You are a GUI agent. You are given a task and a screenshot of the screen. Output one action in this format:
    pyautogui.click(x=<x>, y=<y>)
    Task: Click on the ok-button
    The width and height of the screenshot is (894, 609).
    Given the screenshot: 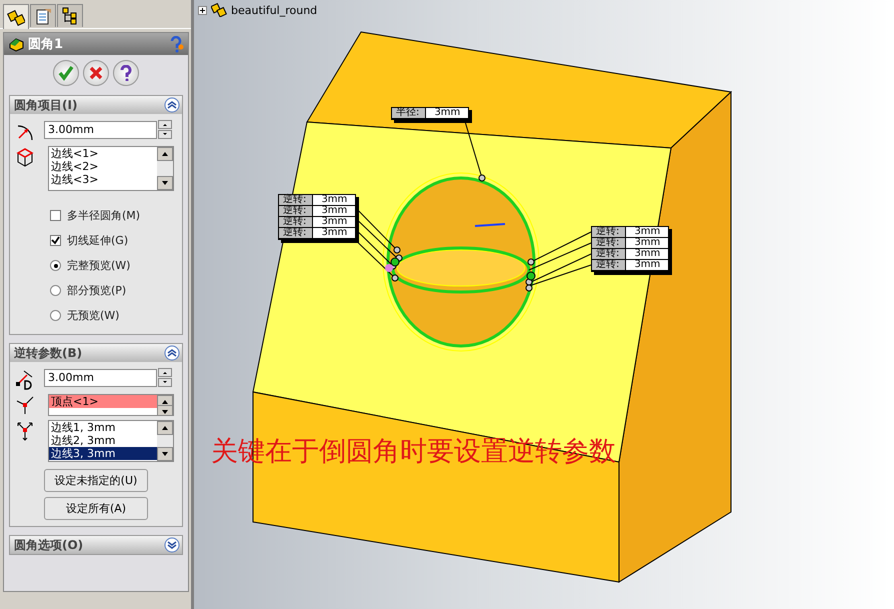 What is the action you would take?
    pyautogui.click(x=66, y=73)
    